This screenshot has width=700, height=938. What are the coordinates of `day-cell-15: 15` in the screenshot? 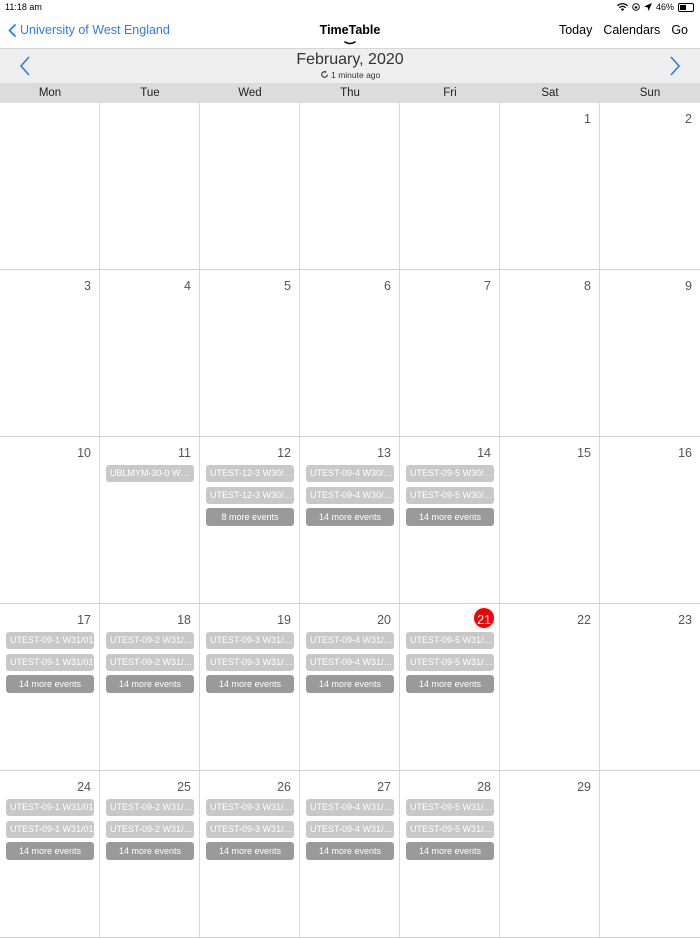 It's located at (550, 520).